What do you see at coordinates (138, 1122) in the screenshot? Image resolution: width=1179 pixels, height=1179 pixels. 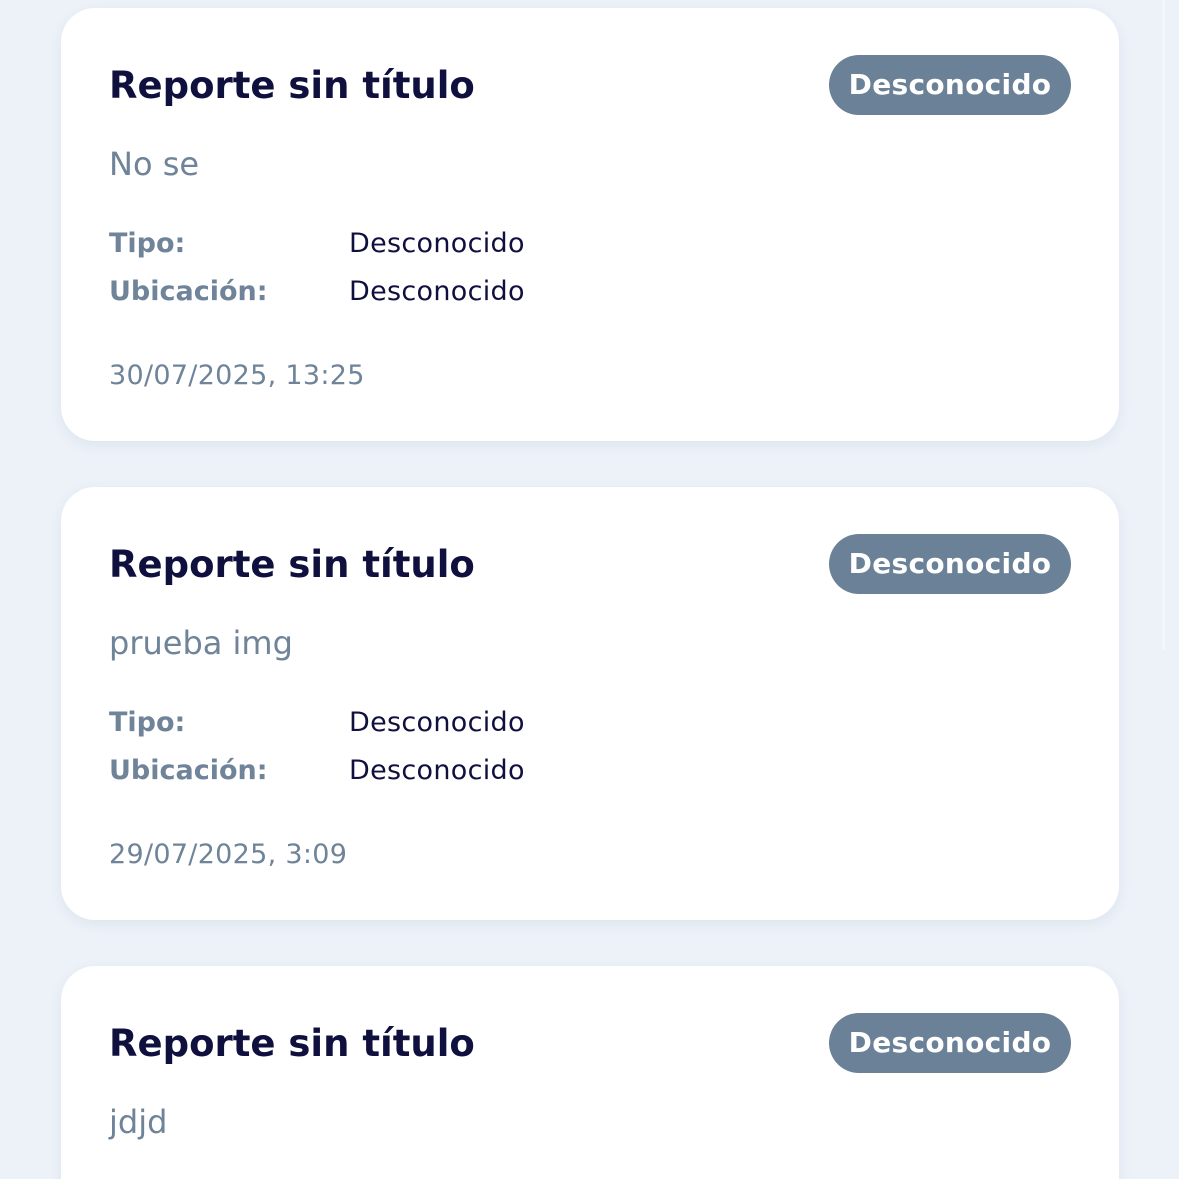 I see `report-description: jdjd` at bounding box center [138, 1122].